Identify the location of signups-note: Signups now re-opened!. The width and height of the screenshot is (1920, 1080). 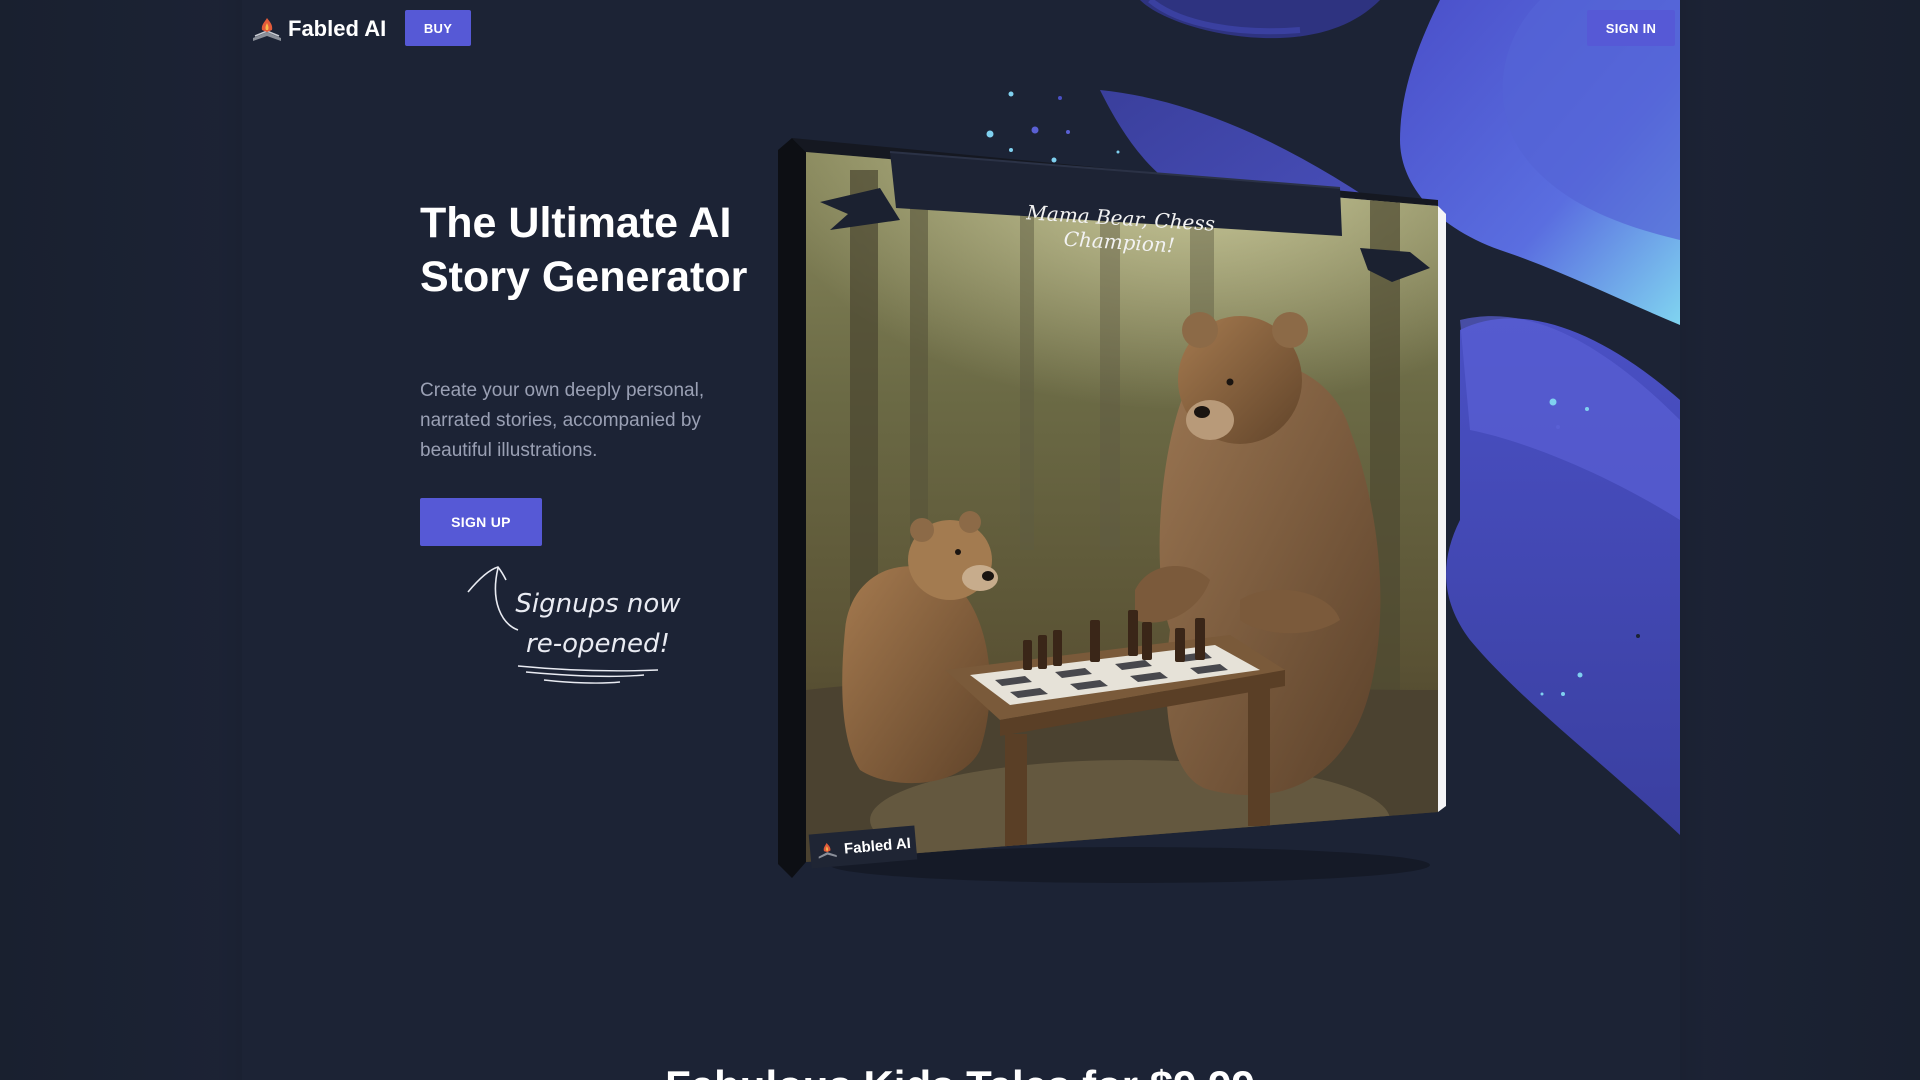
(575, 632).